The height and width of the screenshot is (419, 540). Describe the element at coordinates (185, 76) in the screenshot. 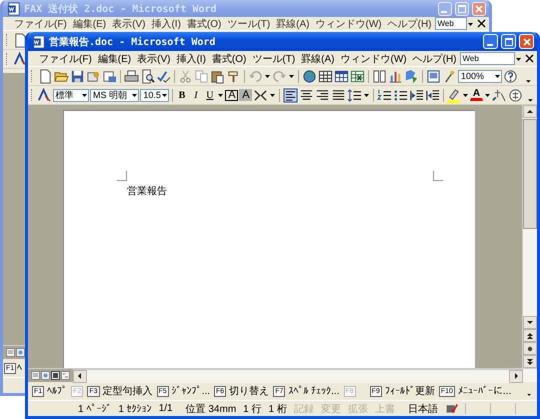

I see `cut-icon` at that location.